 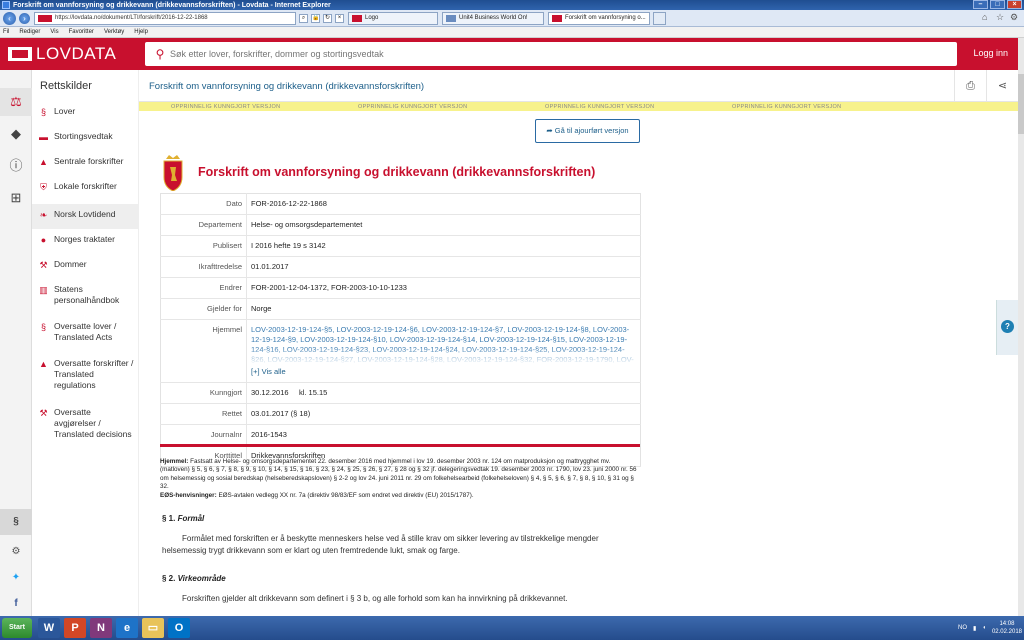 I want to click on plus-icon: ⊞, so click(x=16, y=198).